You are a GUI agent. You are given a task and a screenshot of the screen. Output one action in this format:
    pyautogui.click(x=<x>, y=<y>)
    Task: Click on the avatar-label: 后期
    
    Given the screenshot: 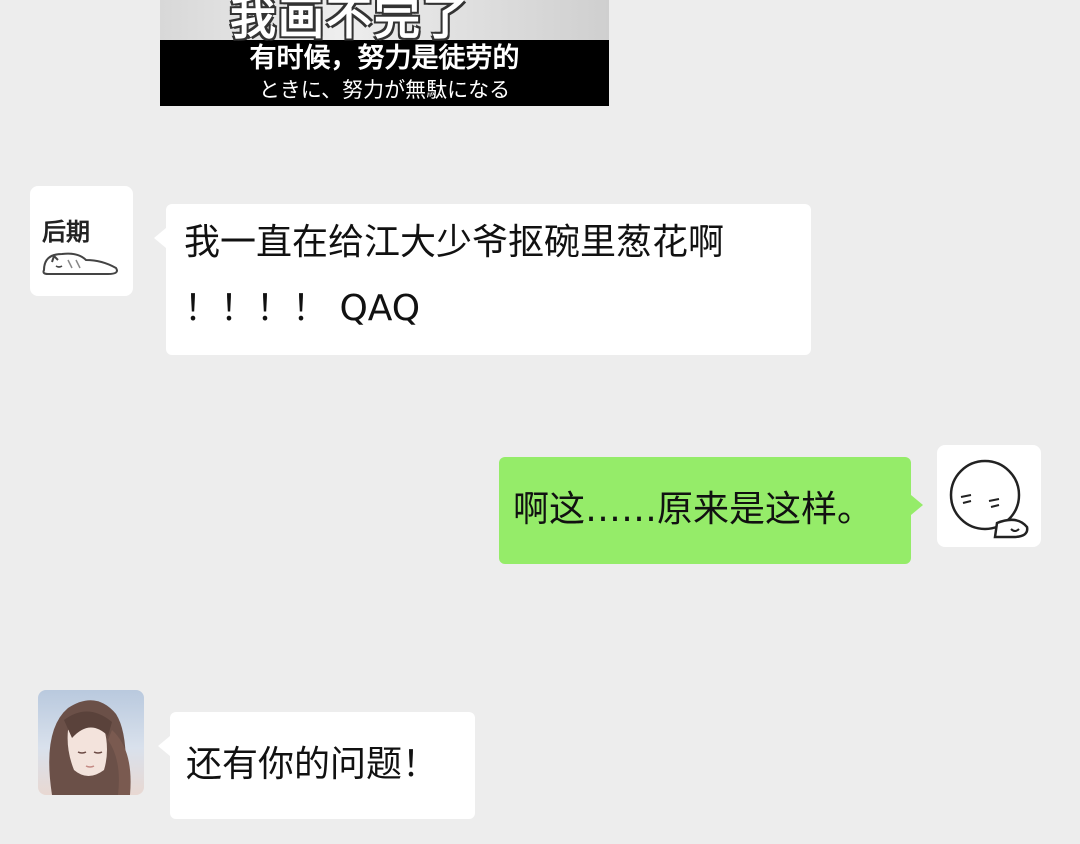 What is the action you would take?
    pyautogui.click(x=66, y=232)
    